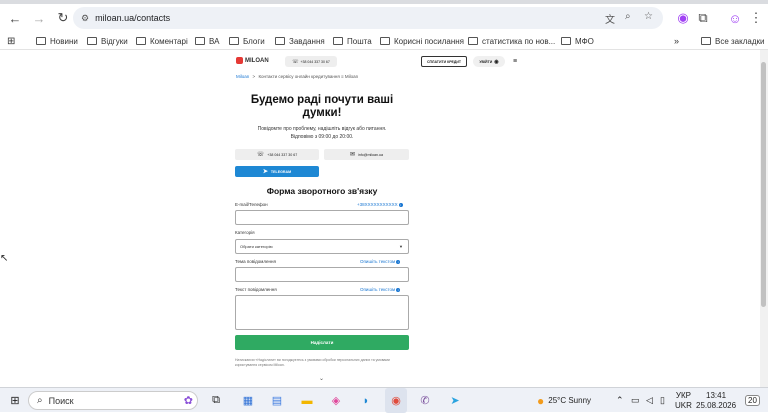  I want to click on browser-toolbar: ← → ↻ ⚙ miloan.ua/contacts 文 ⌕ ☆ ◉ ⧉ ☺ ⋮, so click(384, 18).